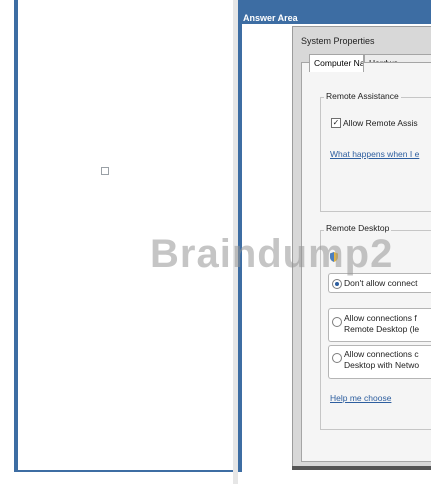  What do you see at coordinates (374, 154) in the screenshot?
I see `what-happens-link: What happens when I e` at bounding box center [374, 154].